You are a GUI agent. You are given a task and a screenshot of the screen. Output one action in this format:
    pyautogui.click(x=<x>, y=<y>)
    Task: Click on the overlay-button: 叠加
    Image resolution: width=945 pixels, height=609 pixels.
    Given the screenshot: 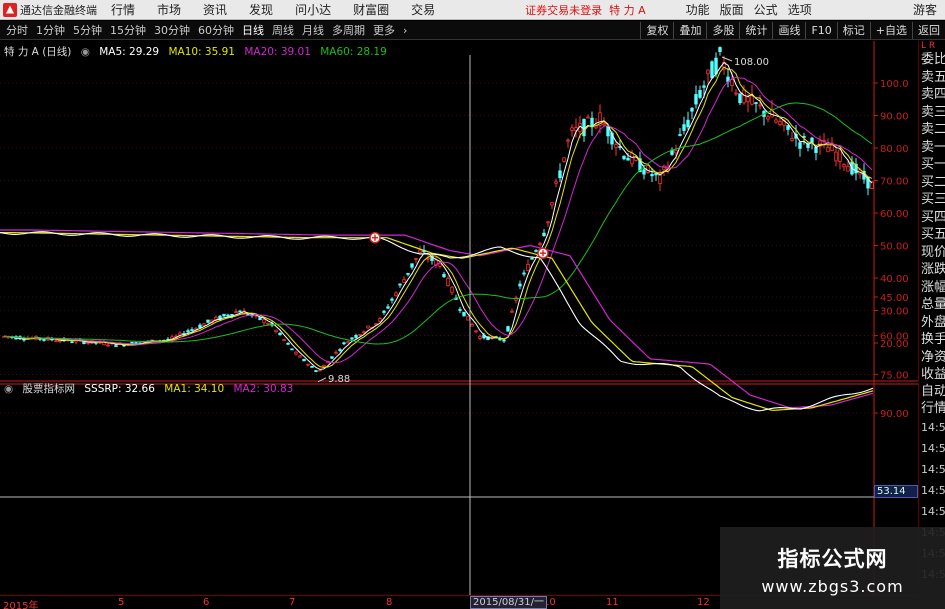 What is the action you would take?
    pyautogui.click(x=689, y=30)
    